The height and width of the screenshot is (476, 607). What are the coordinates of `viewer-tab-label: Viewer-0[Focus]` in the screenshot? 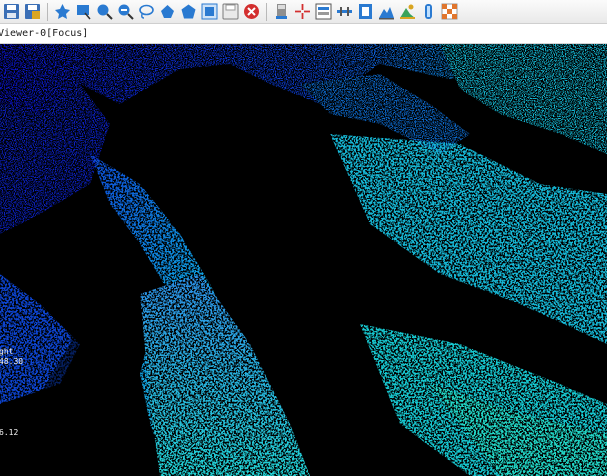 It's located at (44, 33).